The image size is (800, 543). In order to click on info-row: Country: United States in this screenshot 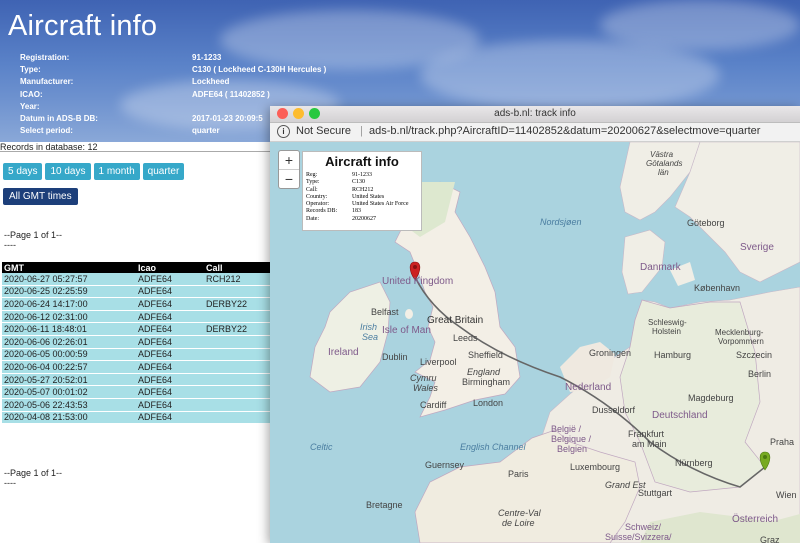, I will do `click(362, 197)`.